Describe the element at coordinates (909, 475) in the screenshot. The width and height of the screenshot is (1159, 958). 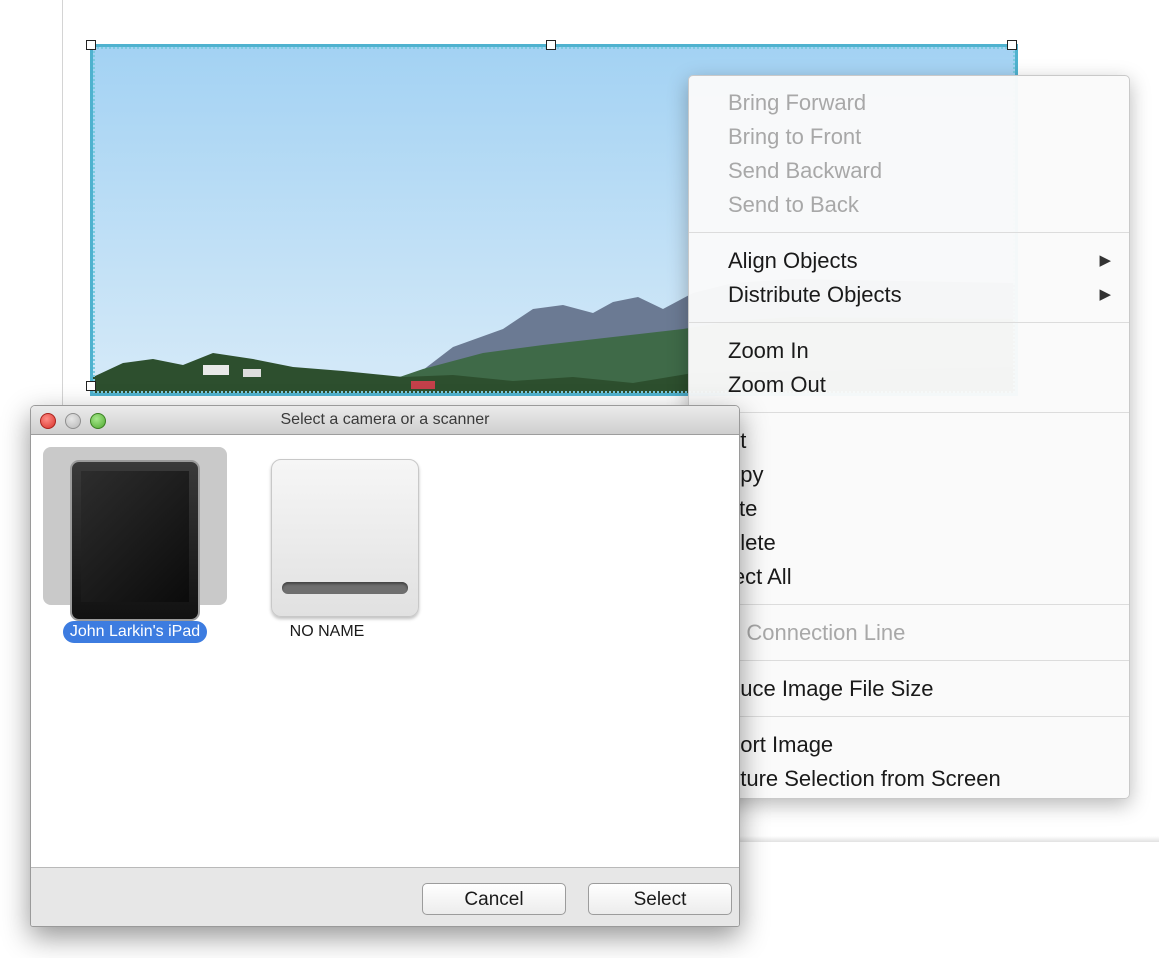
I see `menu-item-copy: opy` at that location.